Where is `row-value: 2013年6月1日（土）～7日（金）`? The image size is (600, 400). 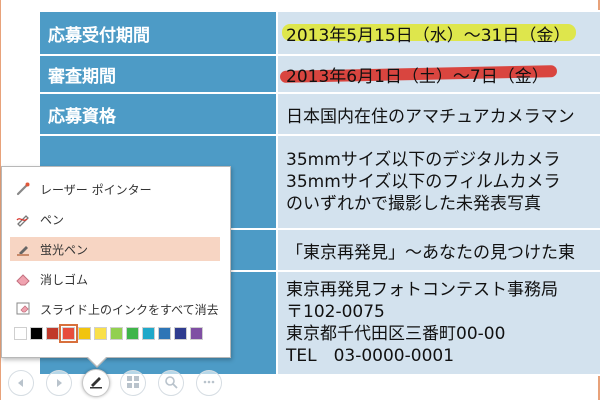 row-value: 2013年6月1日（土）～7日（金） is located at coordinates (438, 74).